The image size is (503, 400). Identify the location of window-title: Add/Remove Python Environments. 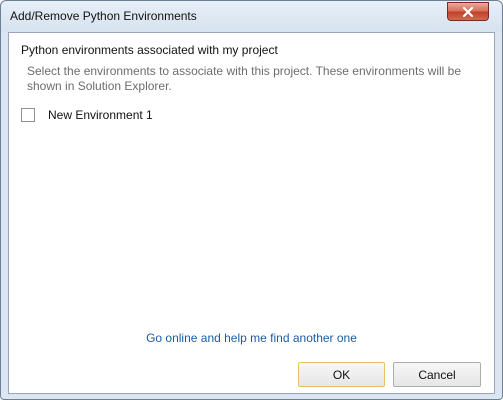
(103, 16).